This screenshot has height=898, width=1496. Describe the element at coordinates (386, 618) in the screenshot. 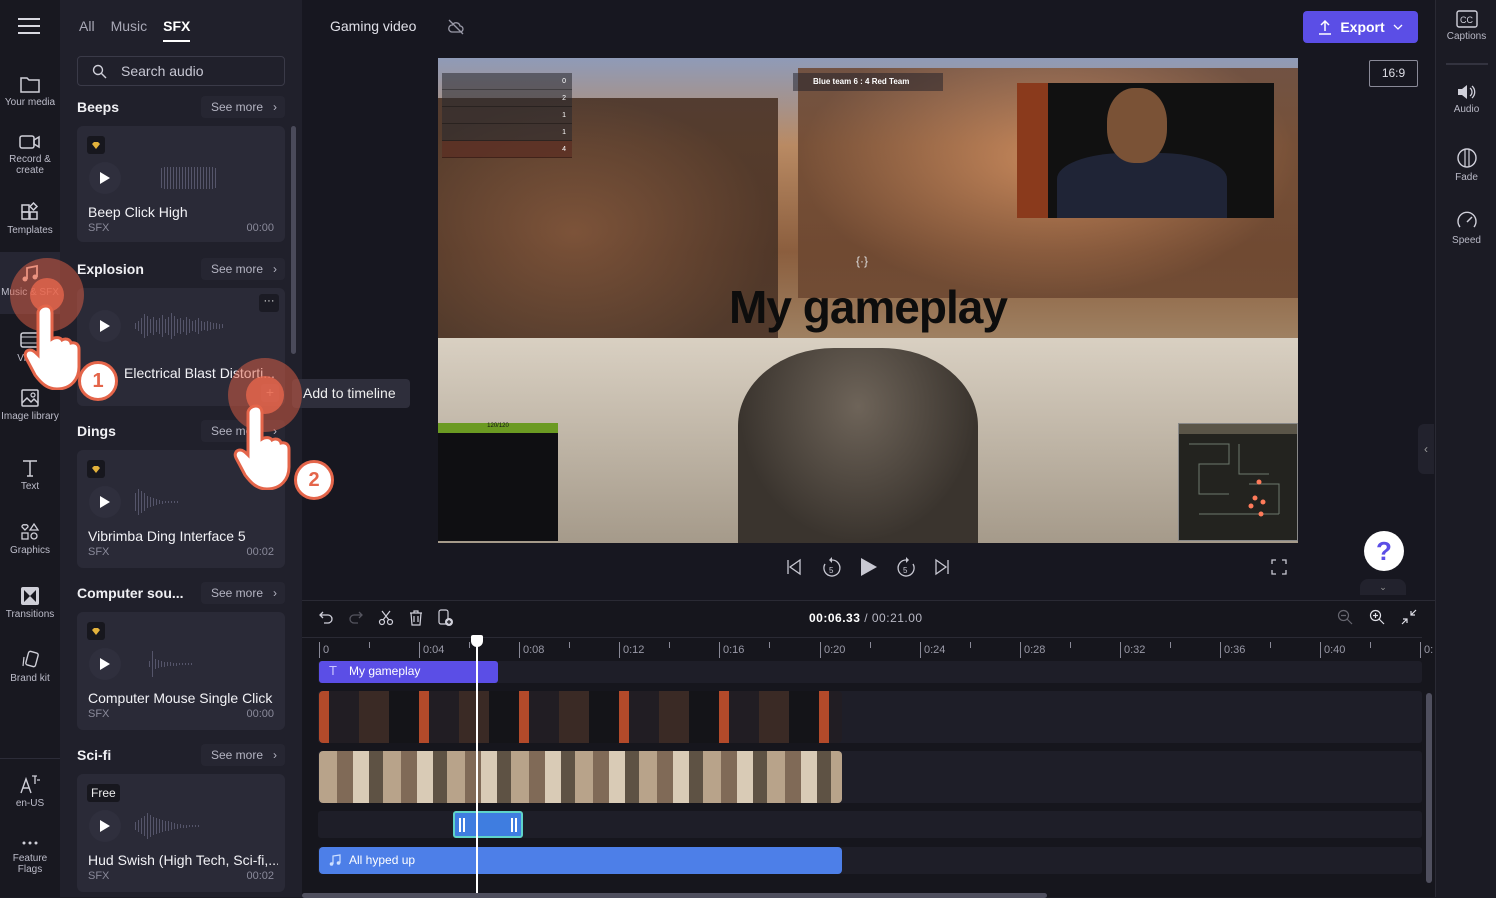

I see `scissors-icon` at that location.